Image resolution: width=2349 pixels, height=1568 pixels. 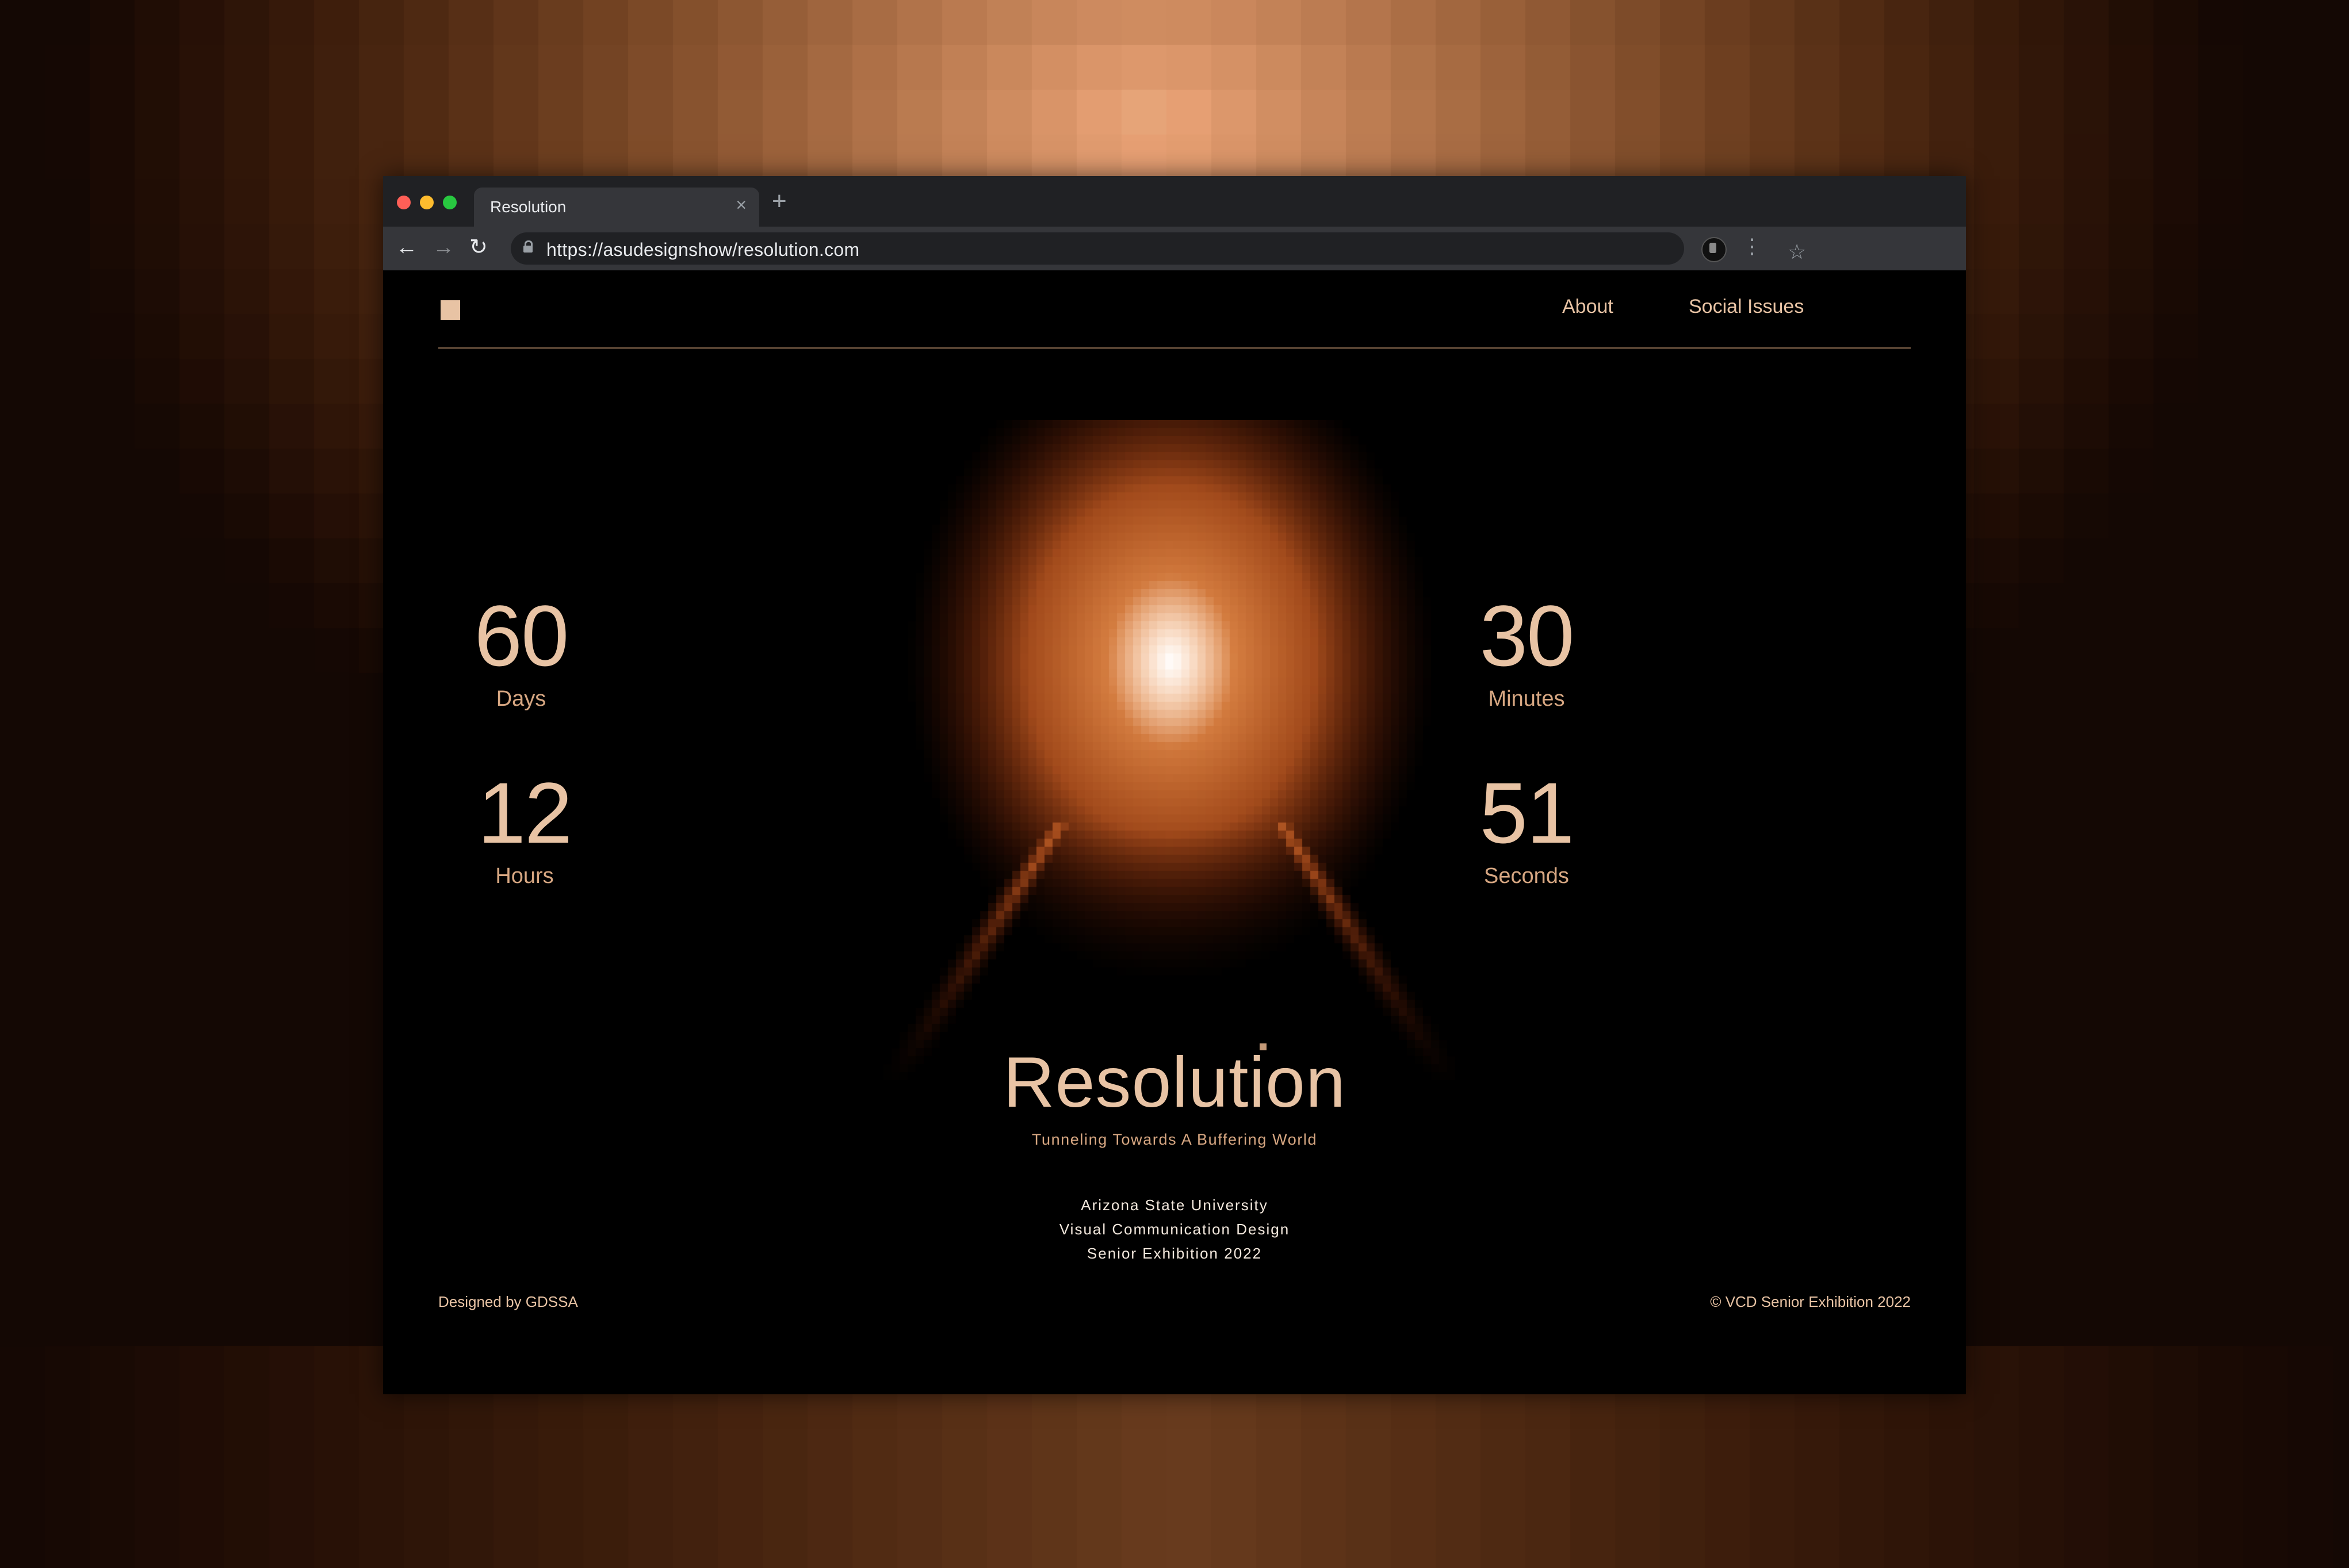 I want to click on url-text: https://asudesignshow/resolution.com, so click(x=702, y=250).